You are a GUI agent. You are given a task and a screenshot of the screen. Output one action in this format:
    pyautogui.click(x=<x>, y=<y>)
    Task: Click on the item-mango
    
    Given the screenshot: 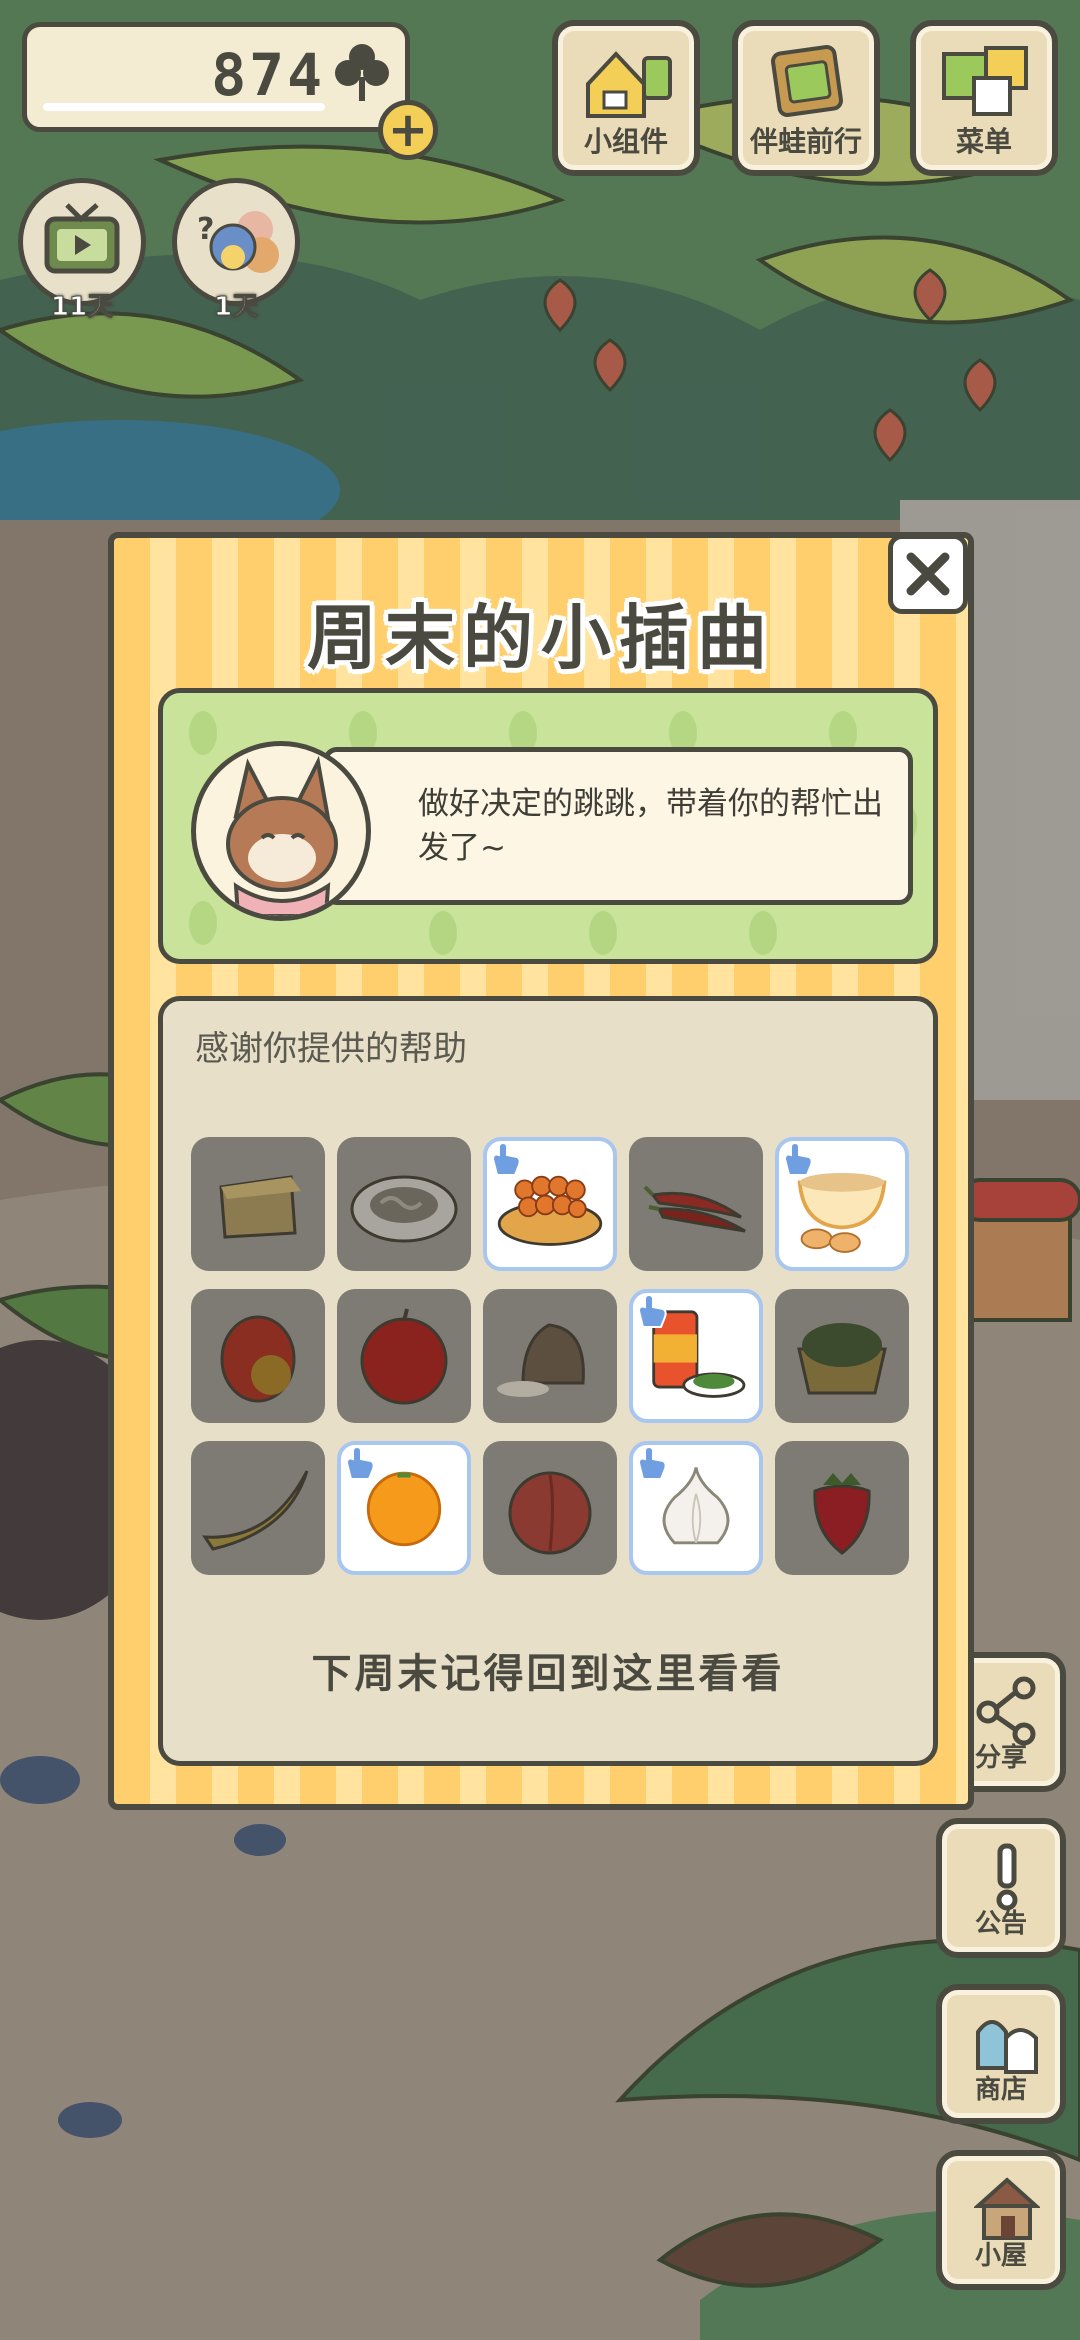 What is the action you would take?
    pyautogui.click(x=258, y=1356)
    